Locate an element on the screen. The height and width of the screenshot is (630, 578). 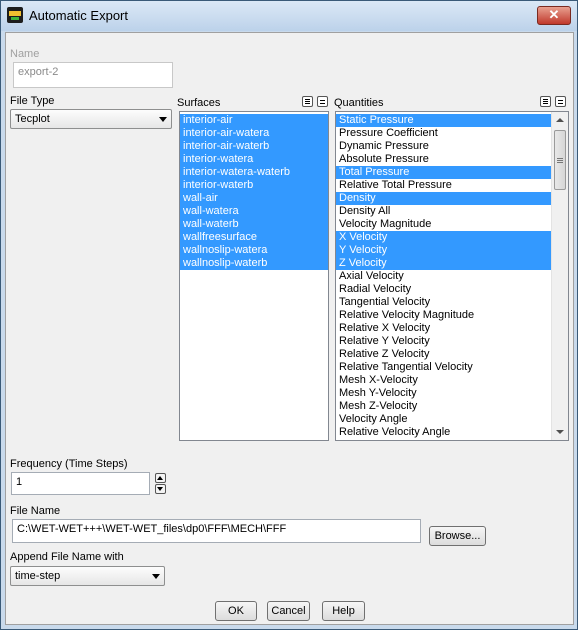
scroll-thumb is located at coordinates (560, 160).